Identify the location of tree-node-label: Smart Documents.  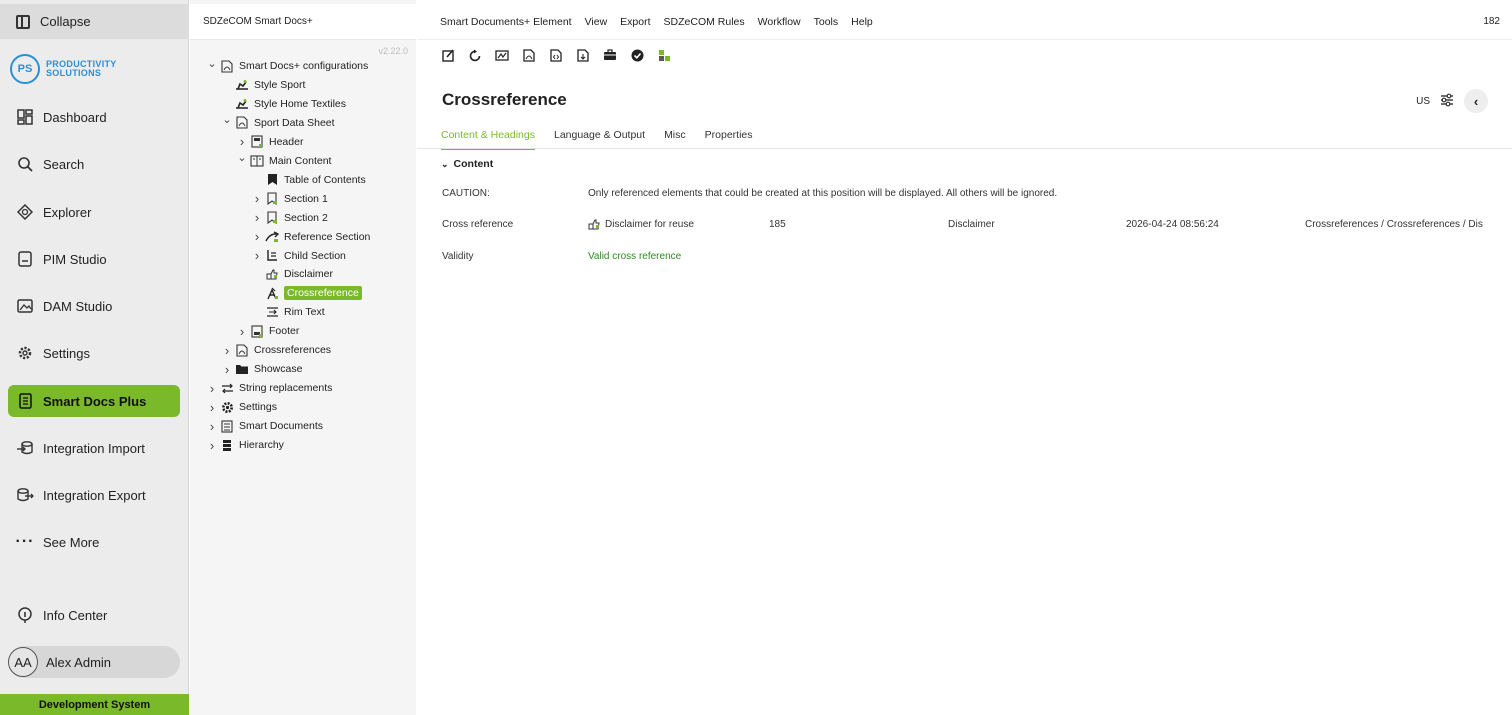
(281, 426).